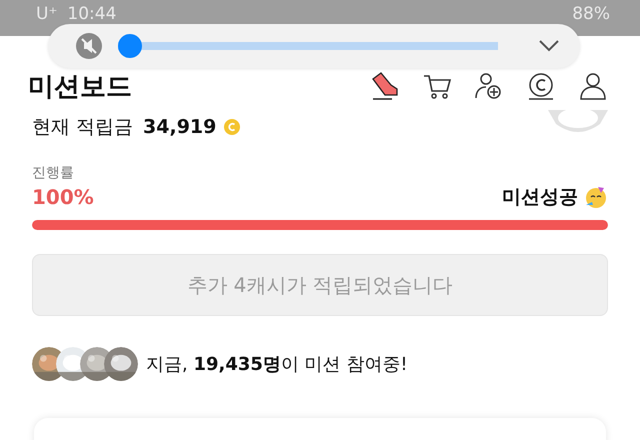 This screenshot has height=440, width=640. I want to click on party-face-icon, so click(596, 197).